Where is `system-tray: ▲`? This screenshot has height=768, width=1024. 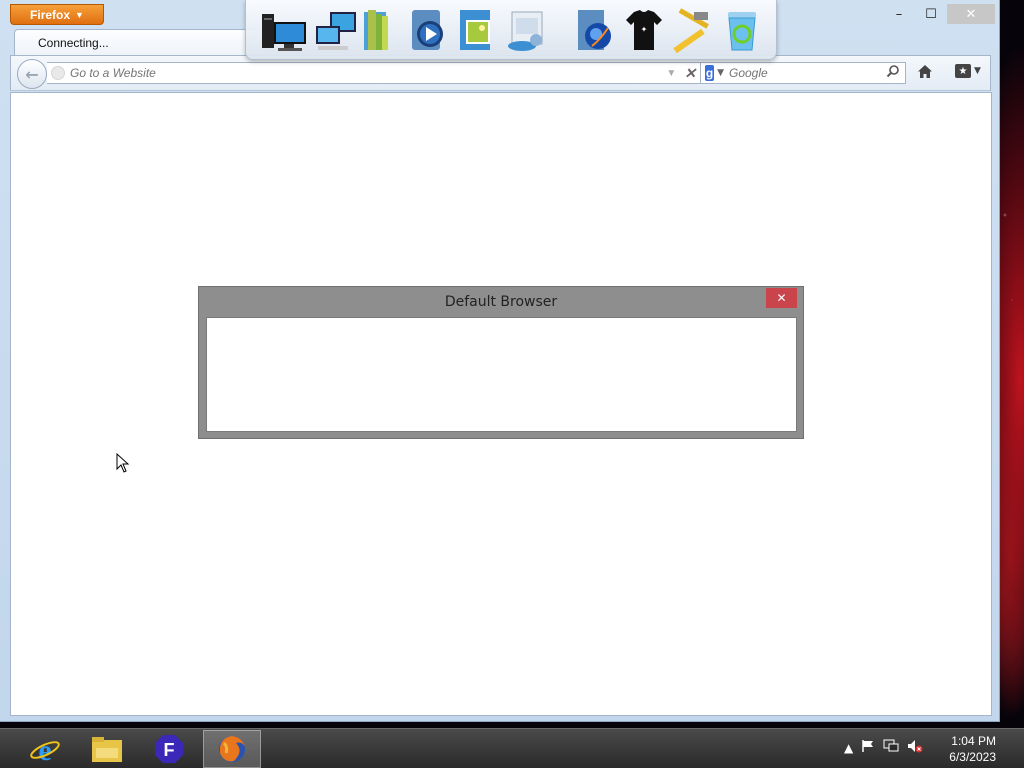
system-tray: ▲ is located at coordinates (883, 747).